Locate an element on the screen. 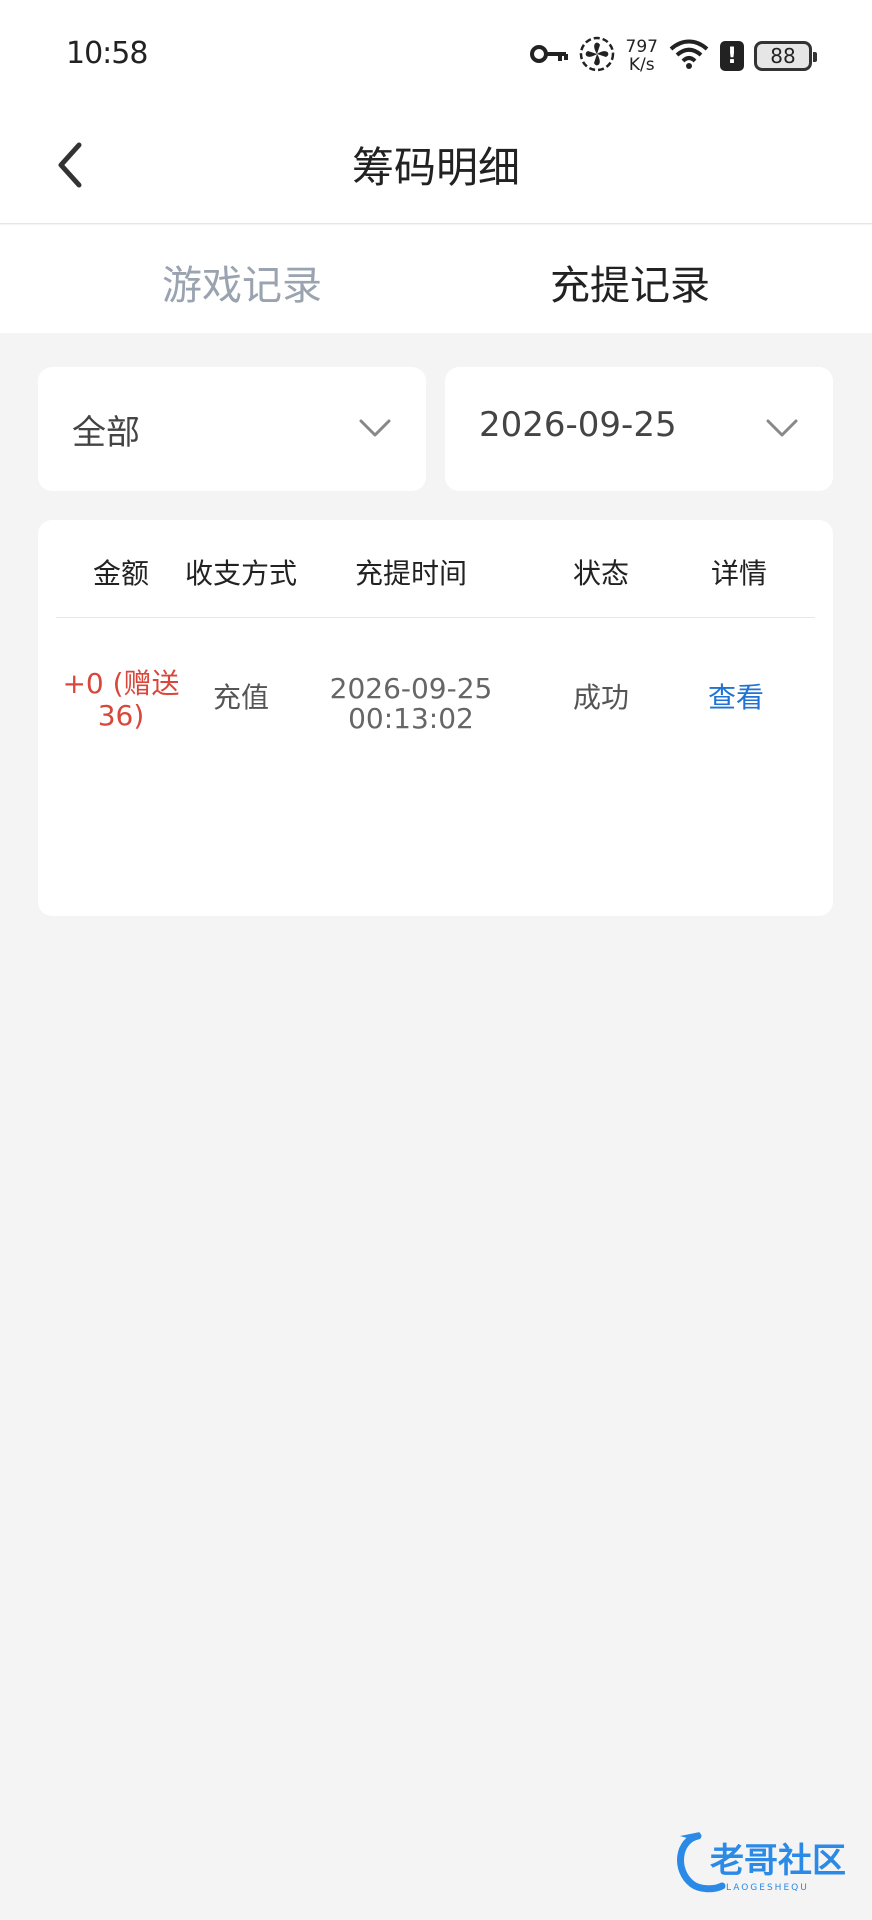 The width and height of the screenshot is (872, 1920). tab-bar: 游戏记录 充提记录 is located at coordinates (436, 279).